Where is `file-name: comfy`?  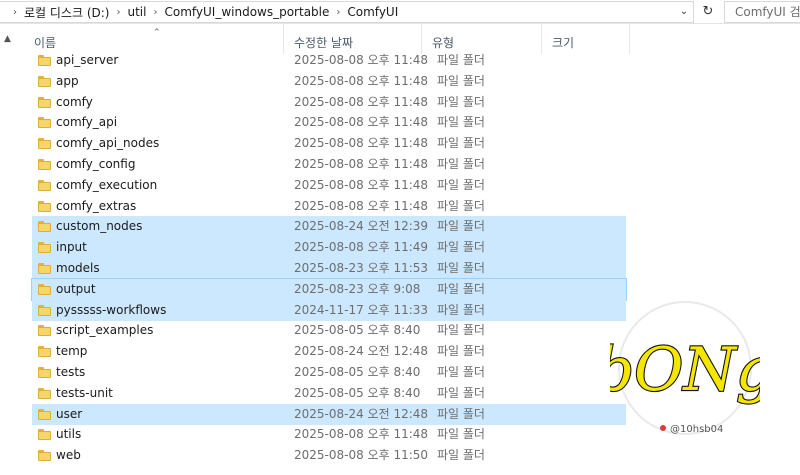
file-name: comfy is located at coordinates (74, 101).